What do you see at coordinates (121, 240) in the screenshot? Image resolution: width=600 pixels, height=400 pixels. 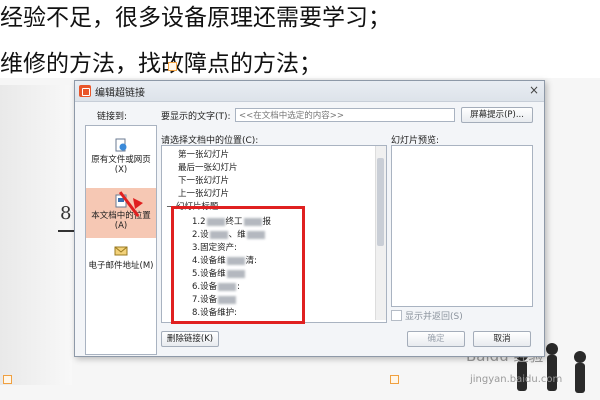 I see `link-type-nav: 原有文件或网页(X) 本文档中的位置(A) 电子邮件地址(M)` at bounding box center [121, 240].